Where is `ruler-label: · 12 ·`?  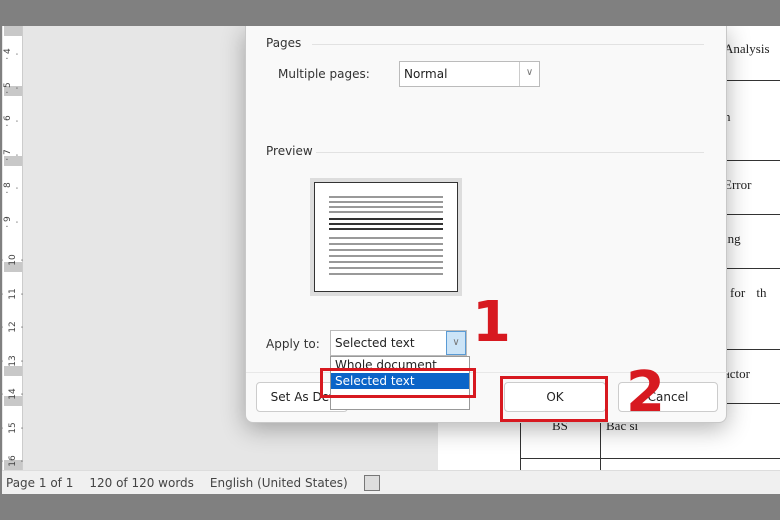 ruler-label: · 12 · is located at coordinates (15, 327).